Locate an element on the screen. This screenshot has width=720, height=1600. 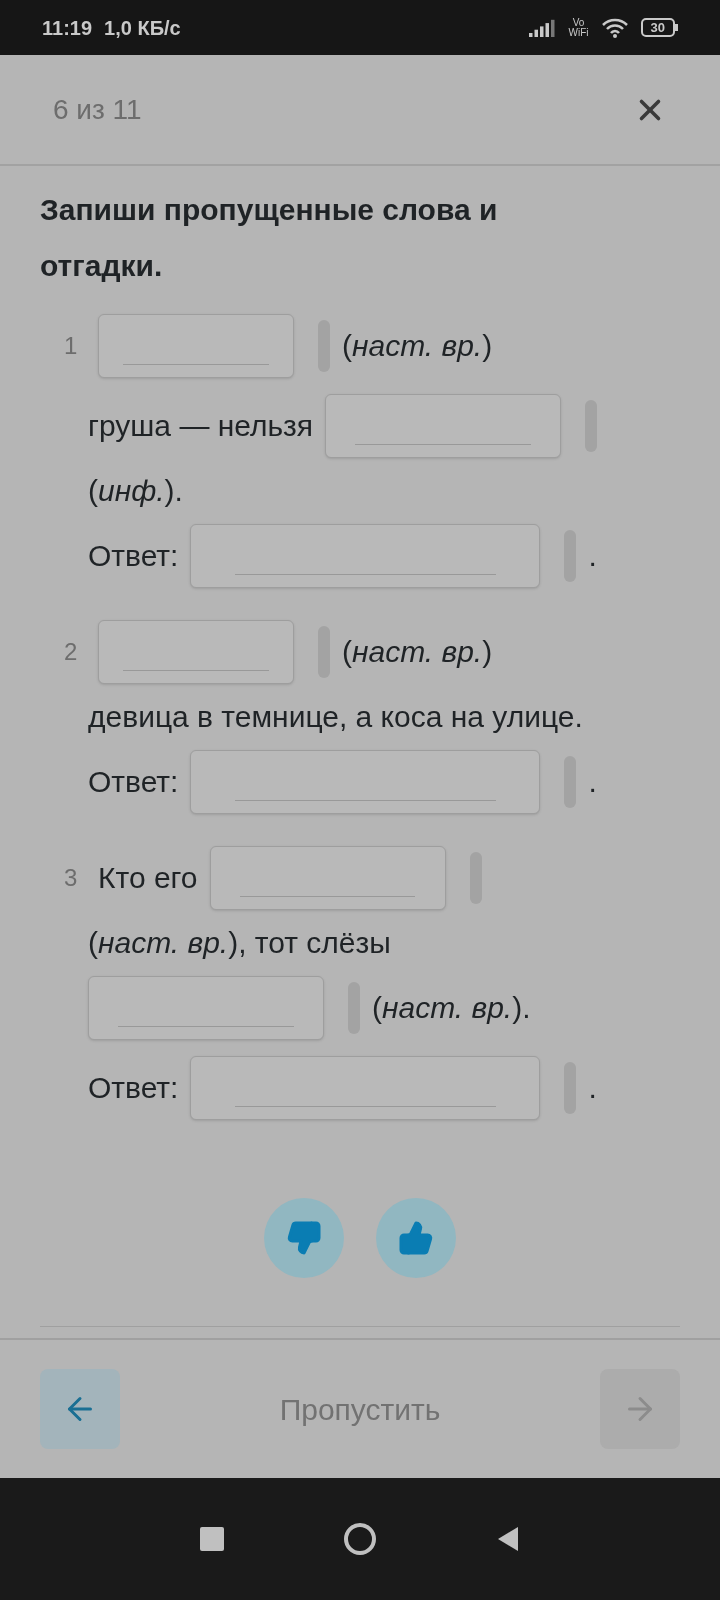
back-icon is located at coordinates (508, 1539).